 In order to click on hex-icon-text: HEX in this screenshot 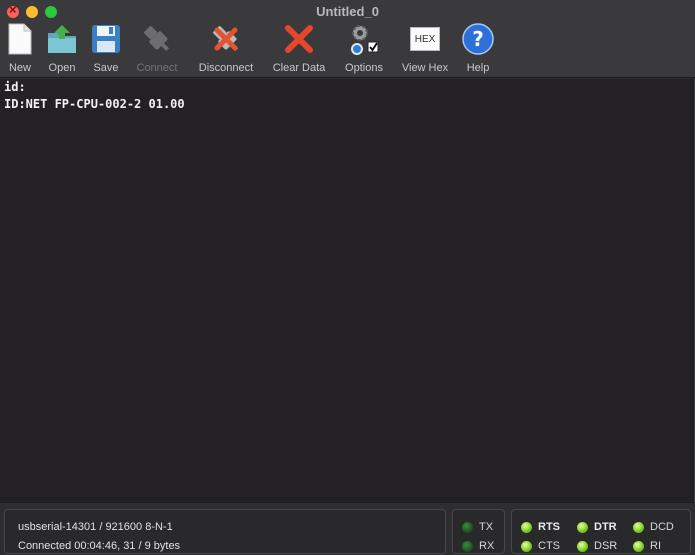, I will do `click(425, 39)`.